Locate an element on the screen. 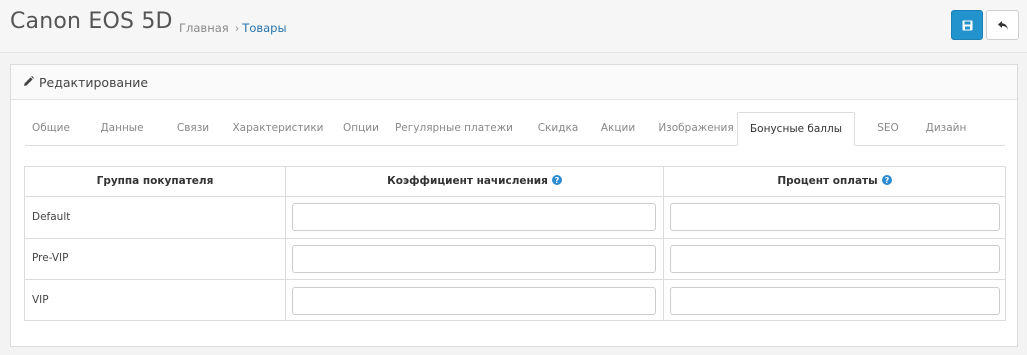 The image size is (1027, 355). percent-input-default is located at coordinates (835, 217).